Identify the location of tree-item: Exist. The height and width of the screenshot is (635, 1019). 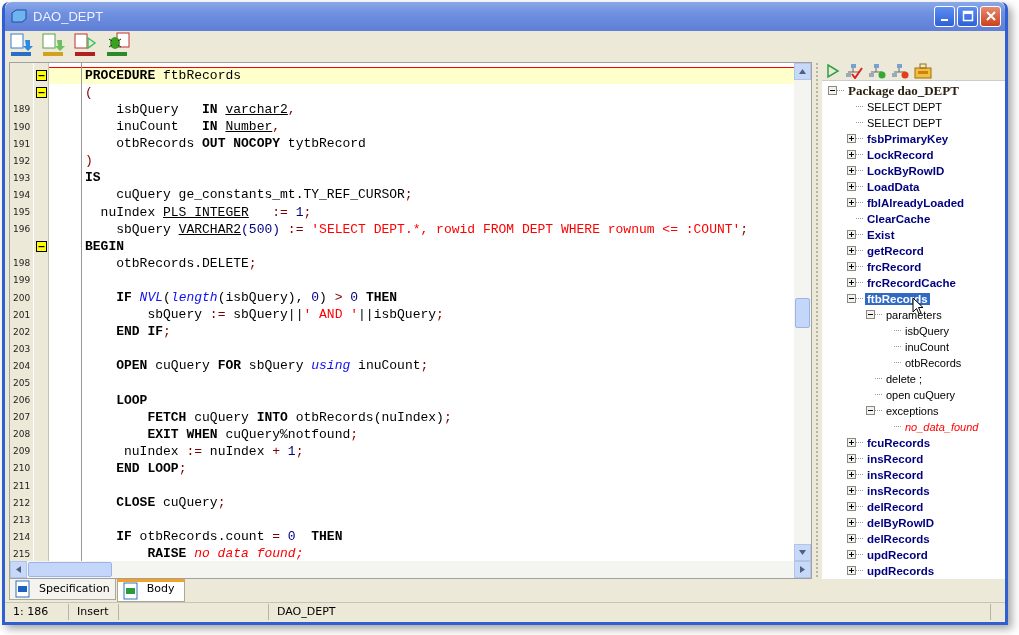
(881, 234).